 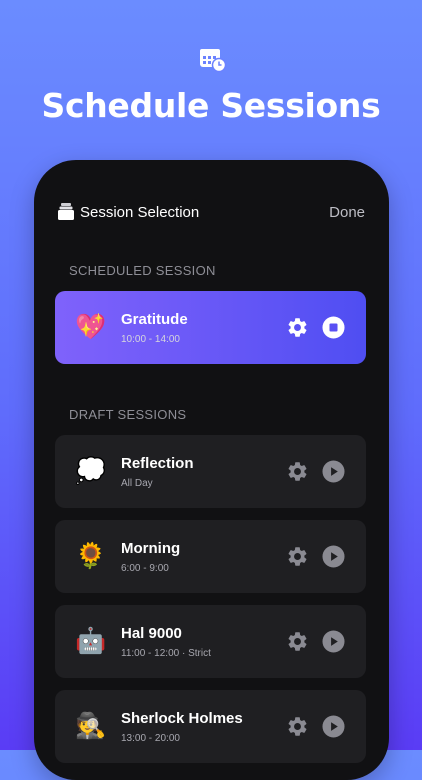 What do you see at coordinates (150, 339) in the screenshot?
I see `session-time: 10:00 - 14:00` at bounding box center [150, 339].